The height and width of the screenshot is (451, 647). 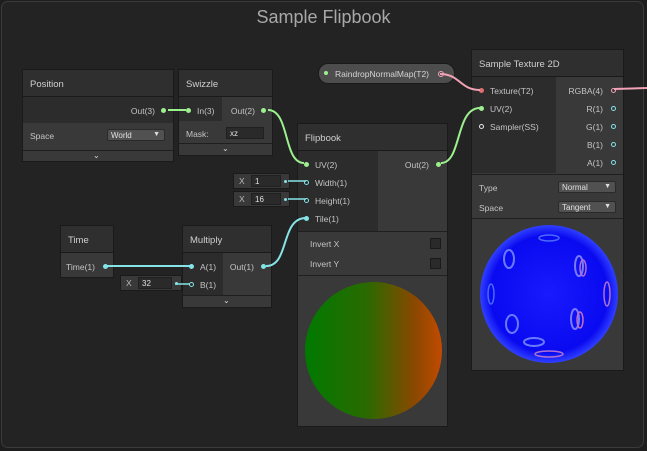 I want to click on node-title: Multiply, so click(x=227, y=239).